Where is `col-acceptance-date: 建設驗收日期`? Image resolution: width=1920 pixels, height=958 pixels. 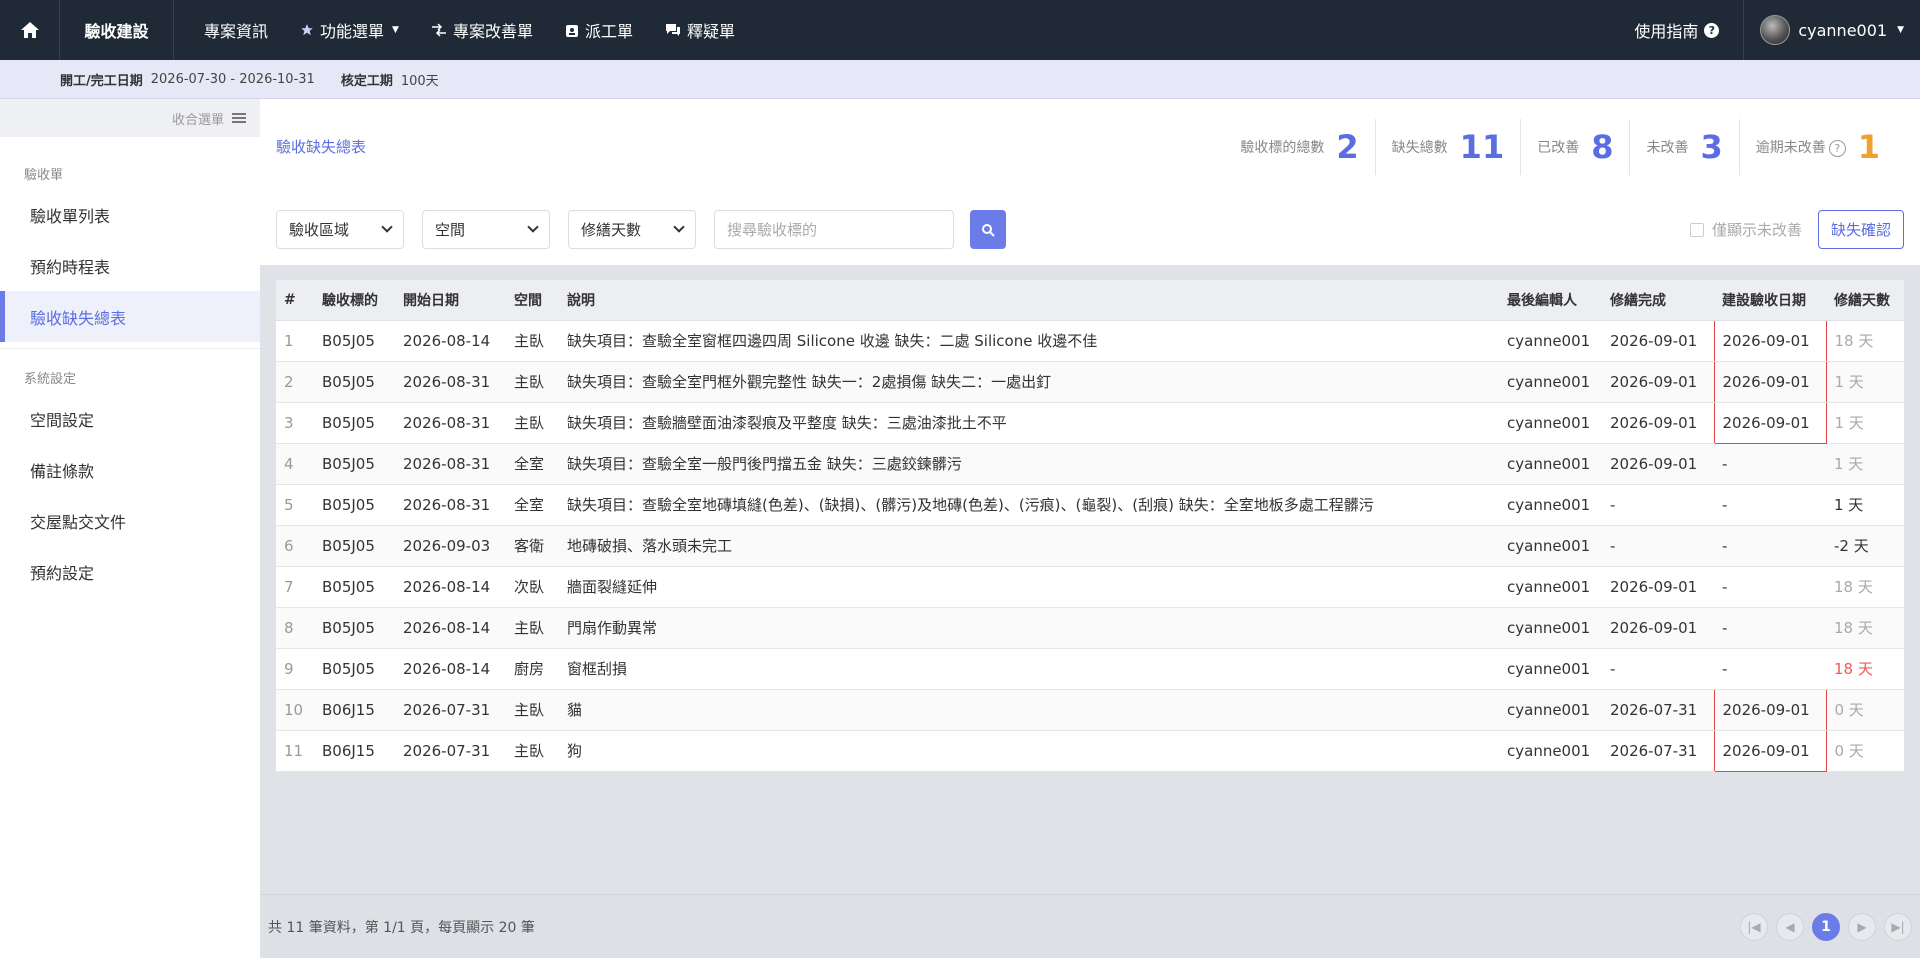
col-acceptance-date: 建設驗收日期 is located at coordinates (1770, 300).